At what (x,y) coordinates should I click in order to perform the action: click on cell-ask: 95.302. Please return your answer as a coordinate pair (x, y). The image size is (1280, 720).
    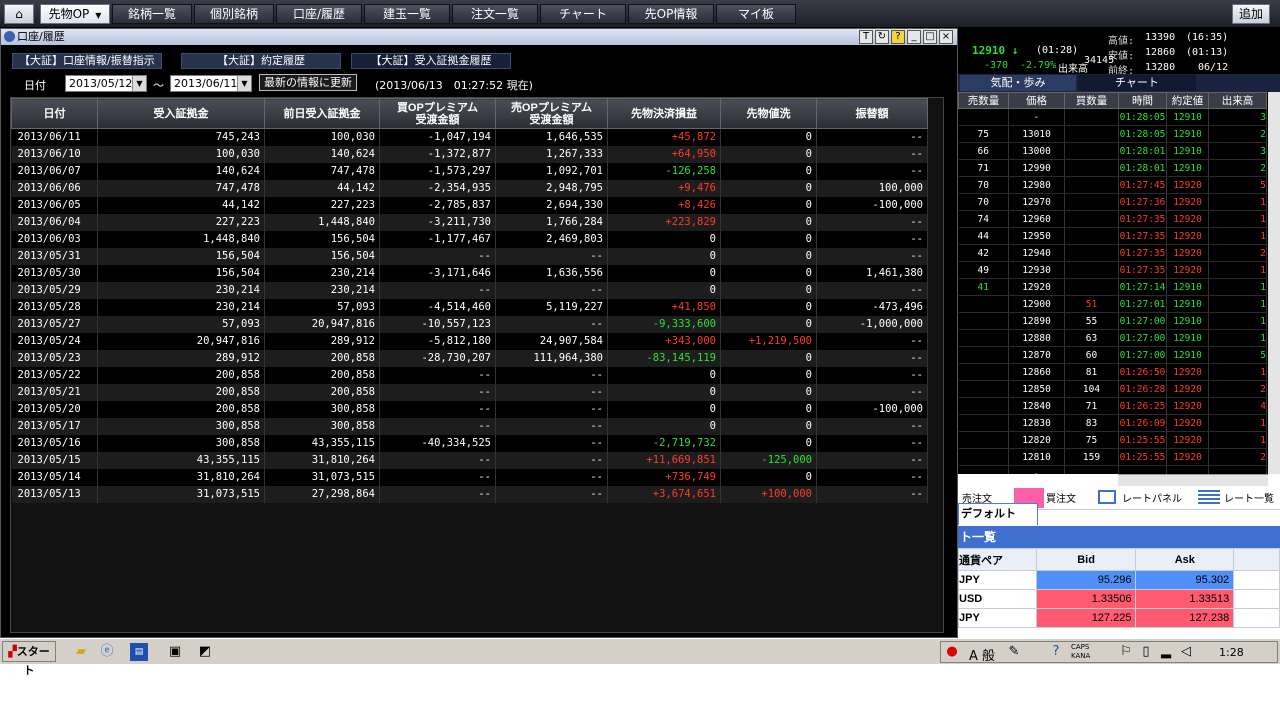
    Looking at the image, I should click on (1185, 580).